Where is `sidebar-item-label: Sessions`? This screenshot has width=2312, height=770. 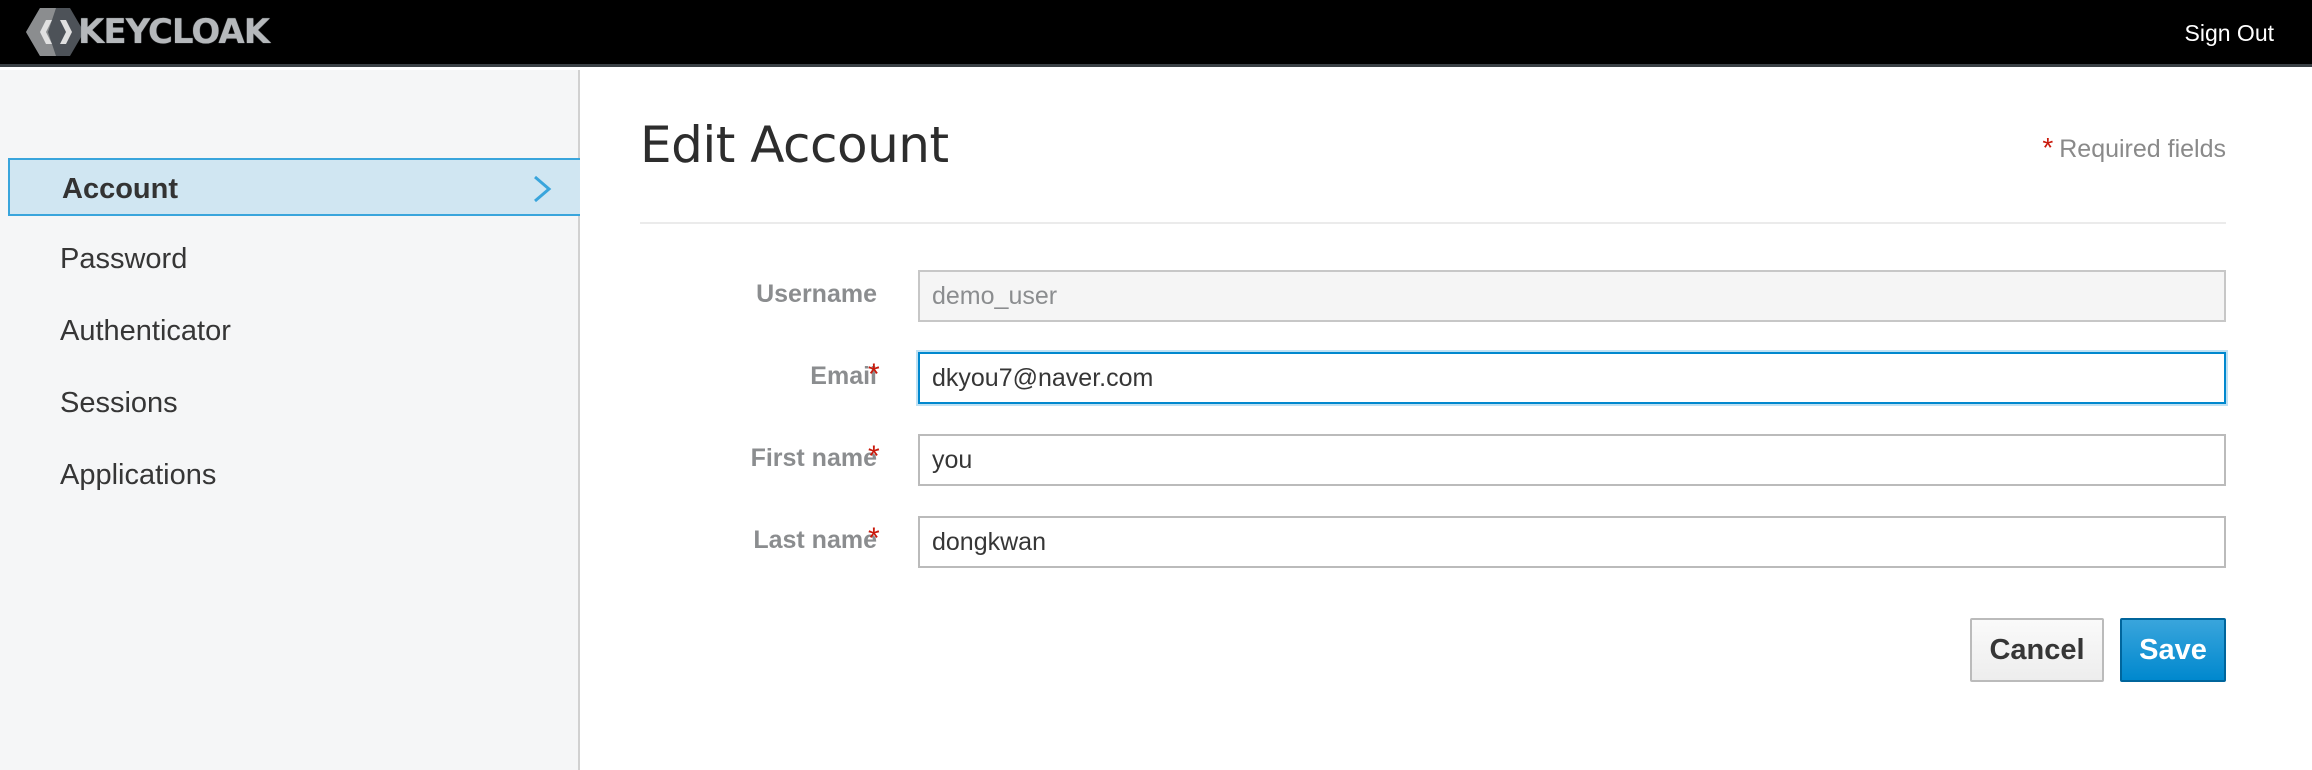
sidebar-item-label: Sessions is located at coordinates (119, 403).